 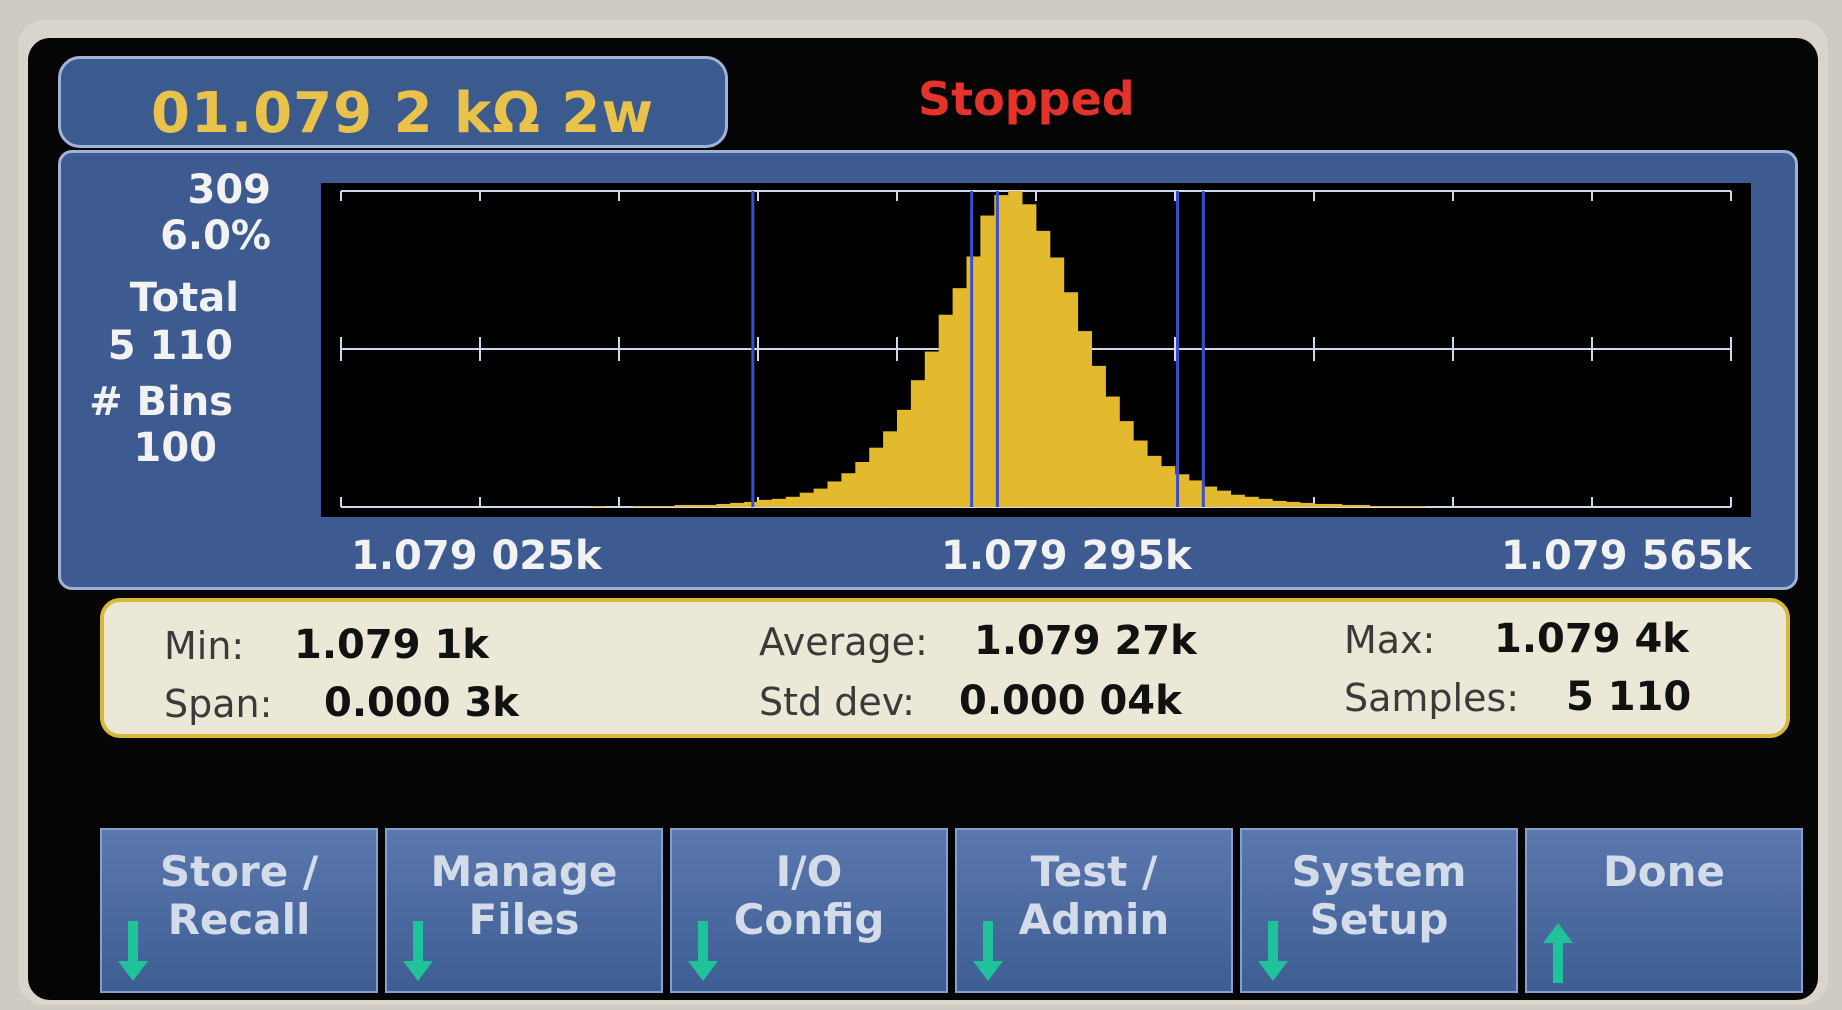 What do you see at coordinates (1591, 639) in the screenshot?
I see `max-value: 1.079 4k` at bounding box center [1591, 639].